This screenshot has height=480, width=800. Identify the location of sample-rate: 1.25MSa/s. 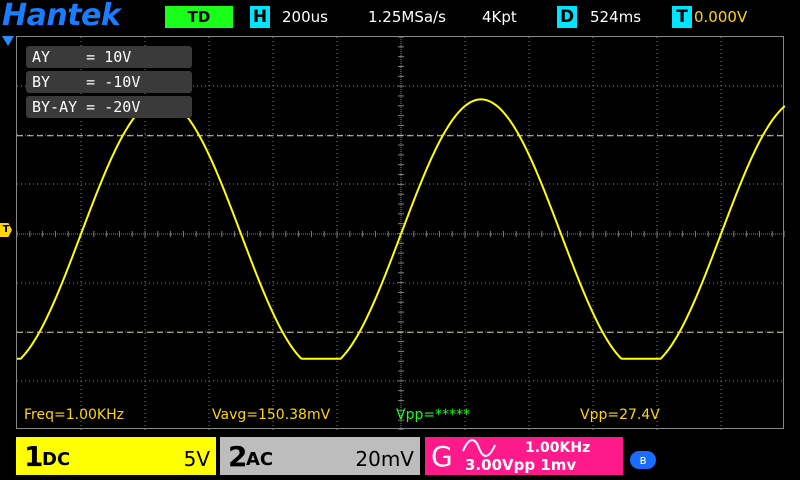
(407, 17).